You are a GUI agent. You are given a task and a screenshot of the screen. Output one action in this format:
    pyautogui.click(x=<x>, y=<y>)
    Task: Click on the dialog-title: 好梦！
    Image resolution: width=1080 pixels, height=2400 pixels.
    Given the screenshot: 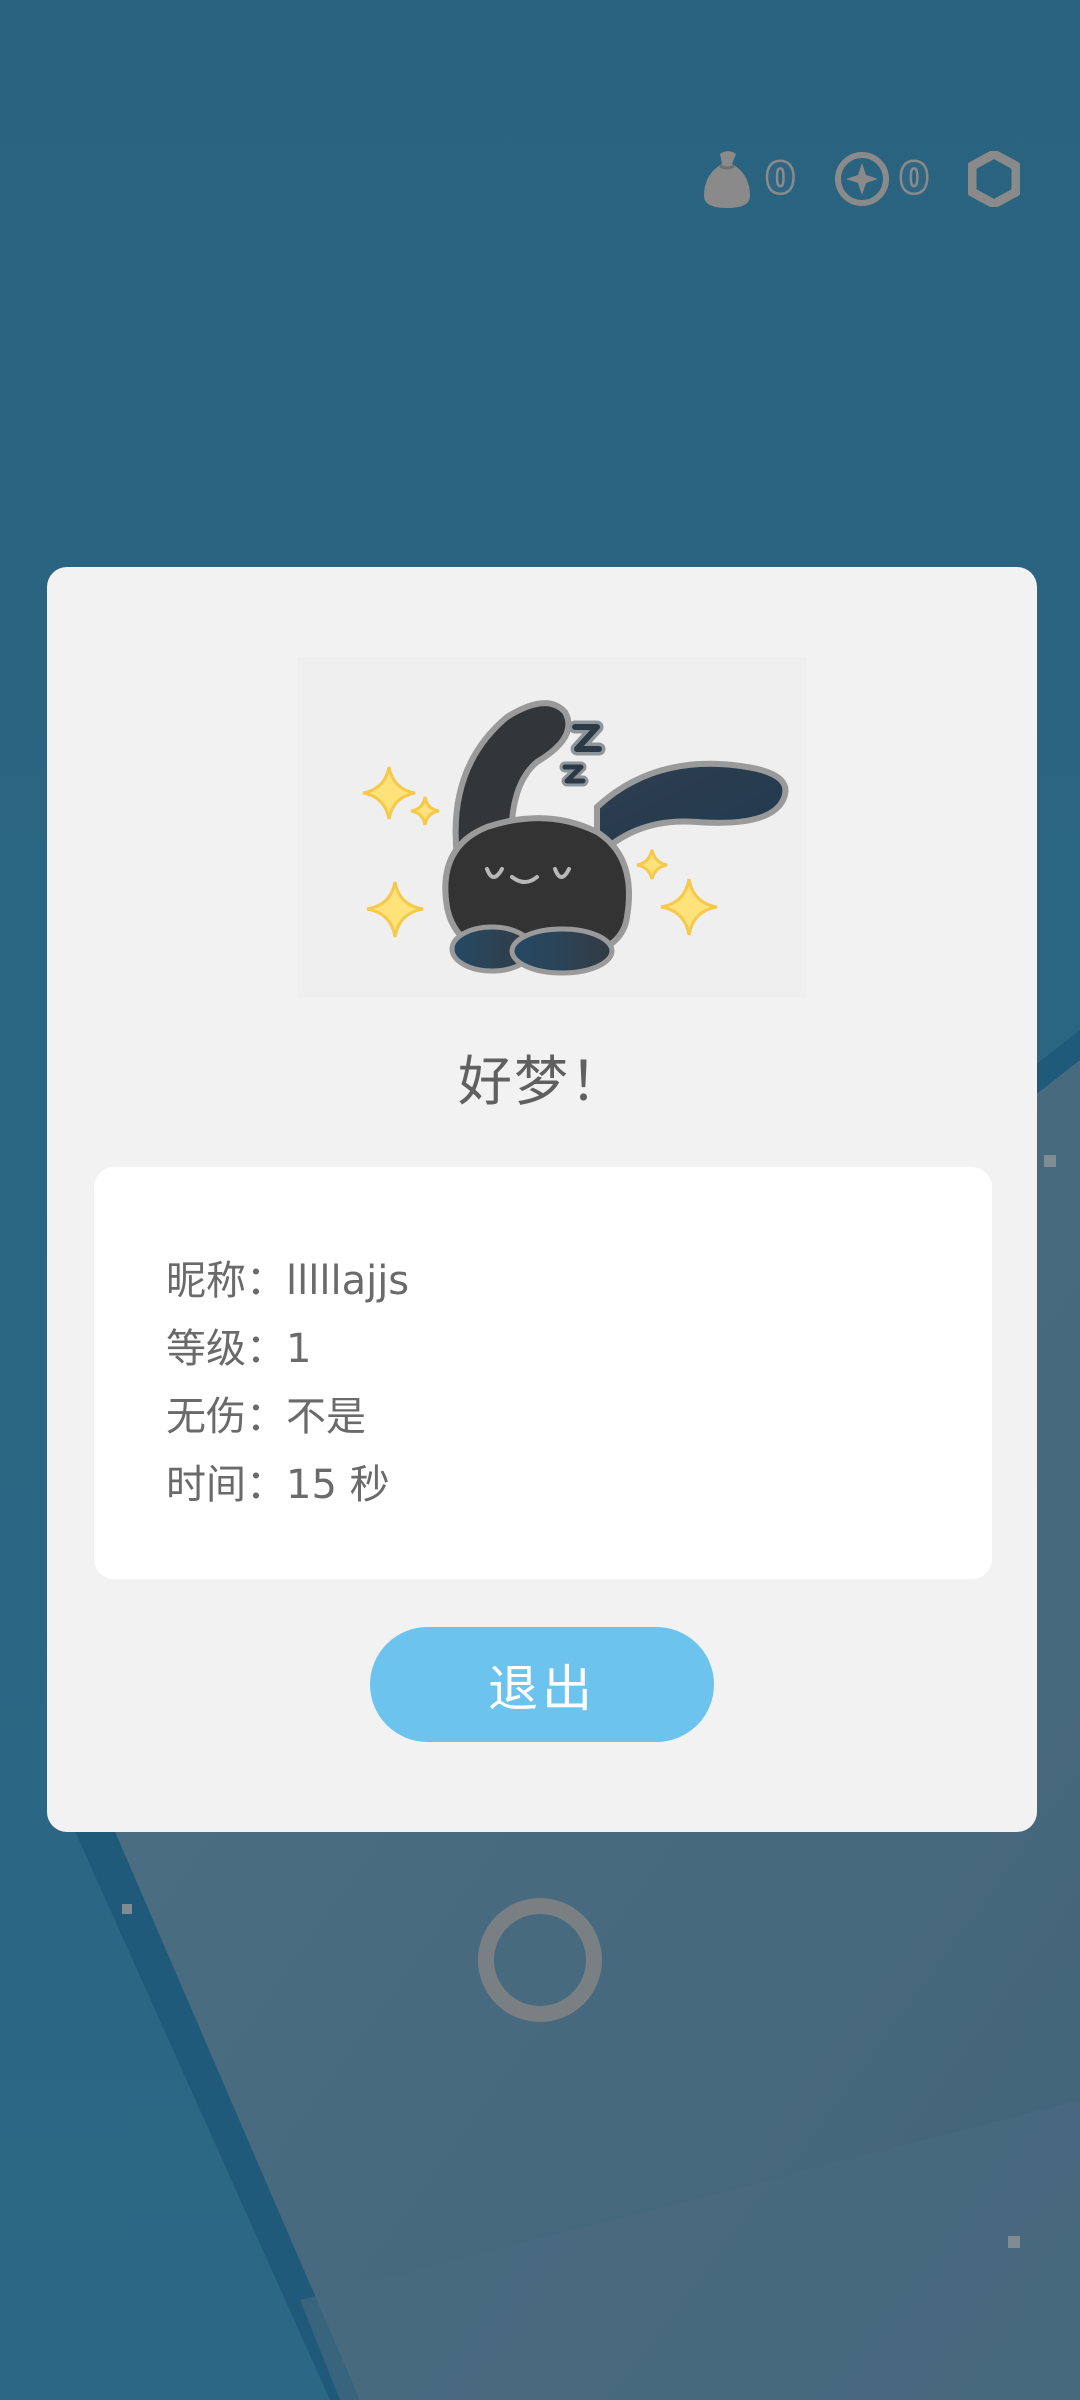 What is the action you would take?
    pyautogui.click(x=542, y=1081)
    